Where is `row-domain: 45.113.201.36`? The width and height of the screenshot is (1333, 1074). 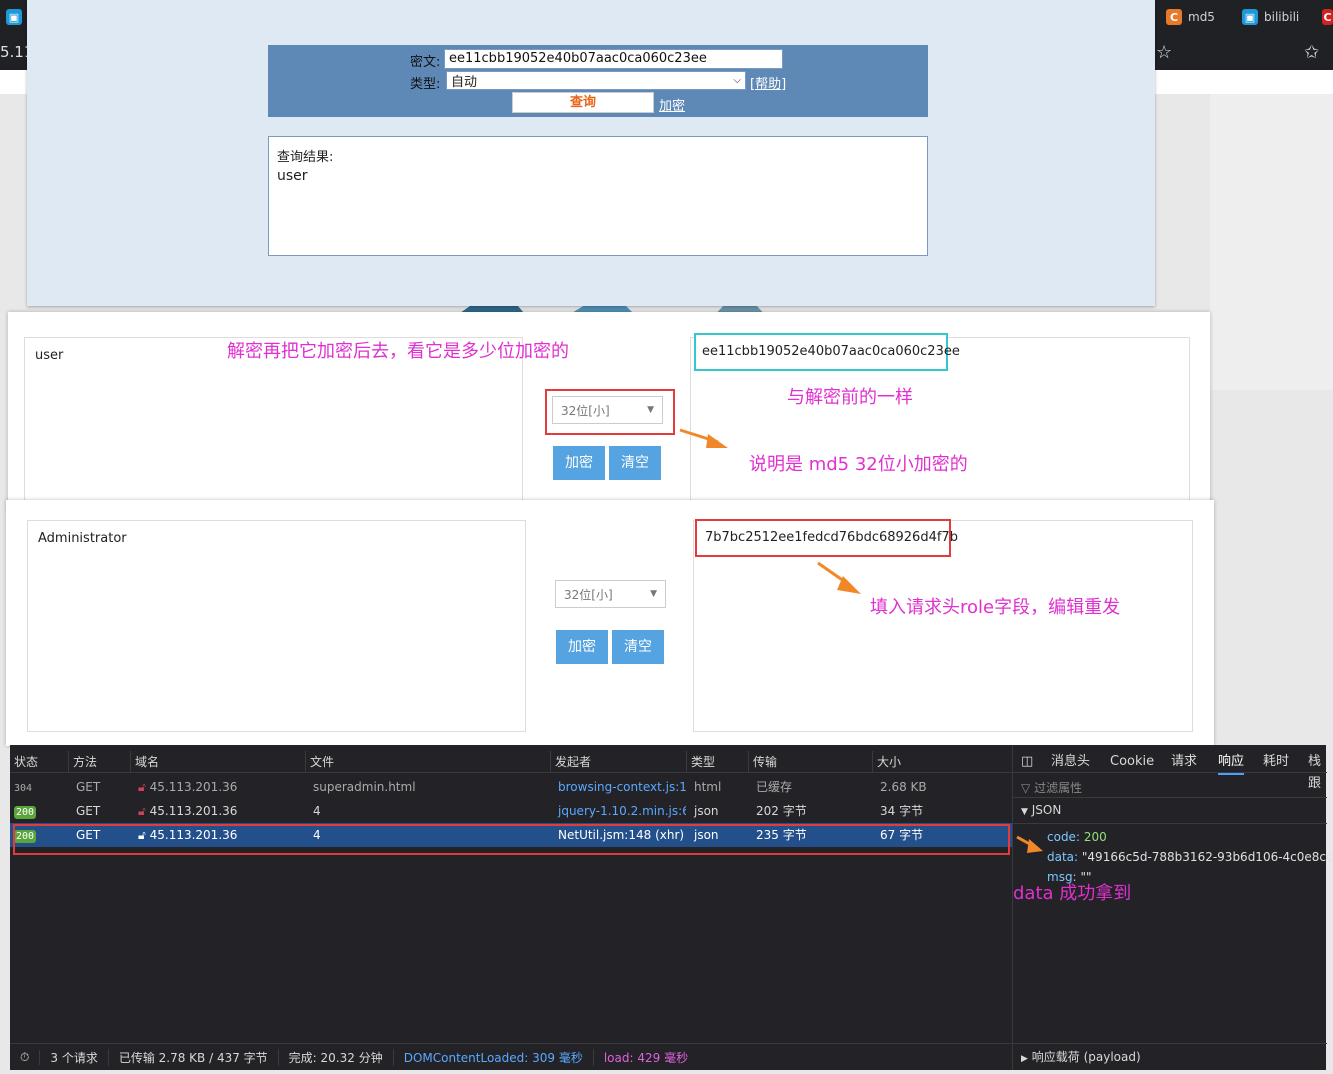 row-domain: 45.113.201.36 is located at coordinates (193, 787).